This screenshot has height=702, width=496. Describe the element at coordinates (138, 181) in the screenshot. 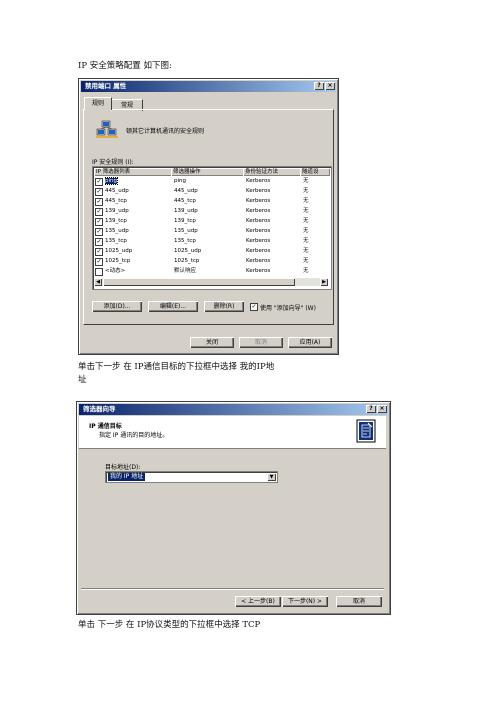

I see `table-cell-filter: ping` at that location.